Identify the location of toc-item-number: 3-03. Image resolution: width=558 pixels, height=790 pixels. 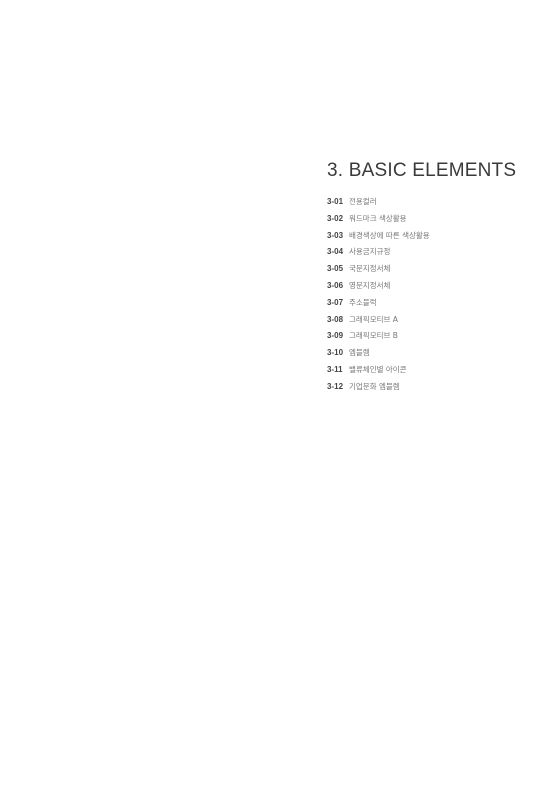
(335, 235).